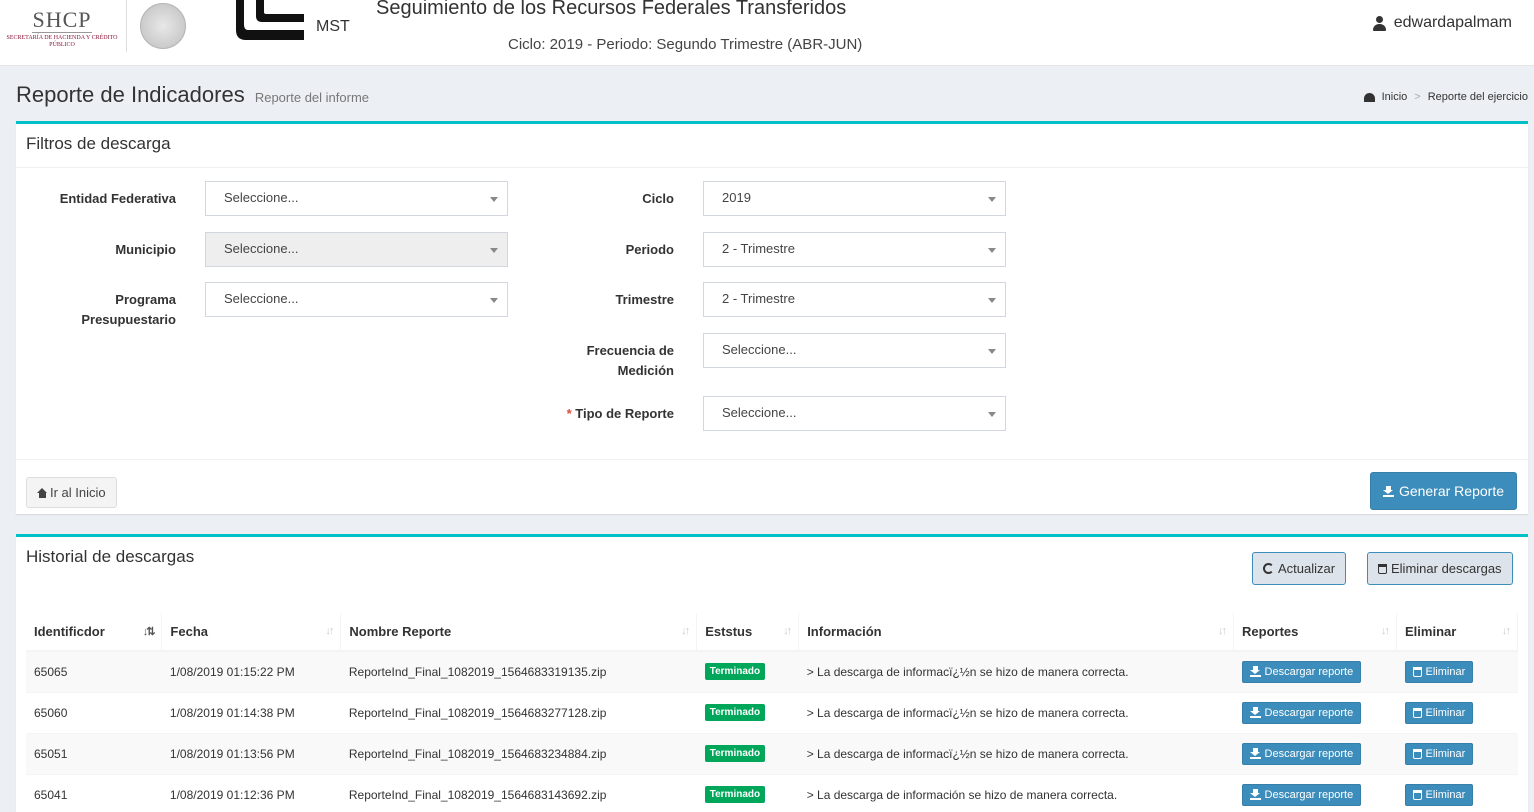 The width and height of the screenshot is (1534, 812). I want to click on trimestre-select: 2 - Trimestre, so click(854, 299).